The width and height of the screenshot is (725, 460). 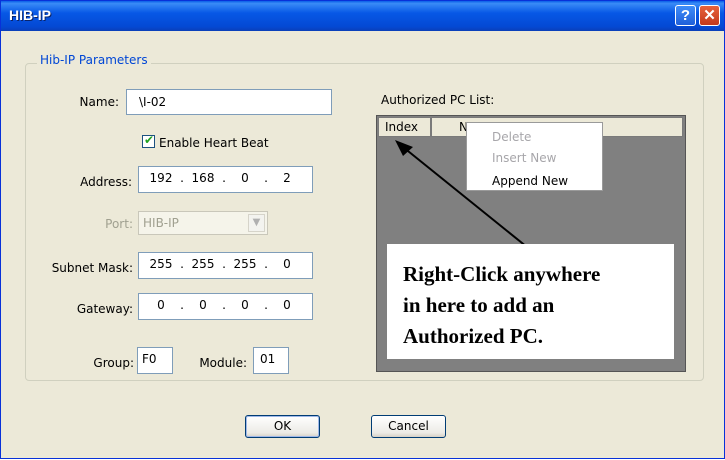 What do you see at coordinates (408, 426) in the screenshot?
I see `cancel-button: Cancel` at bounding box center [408, 426].